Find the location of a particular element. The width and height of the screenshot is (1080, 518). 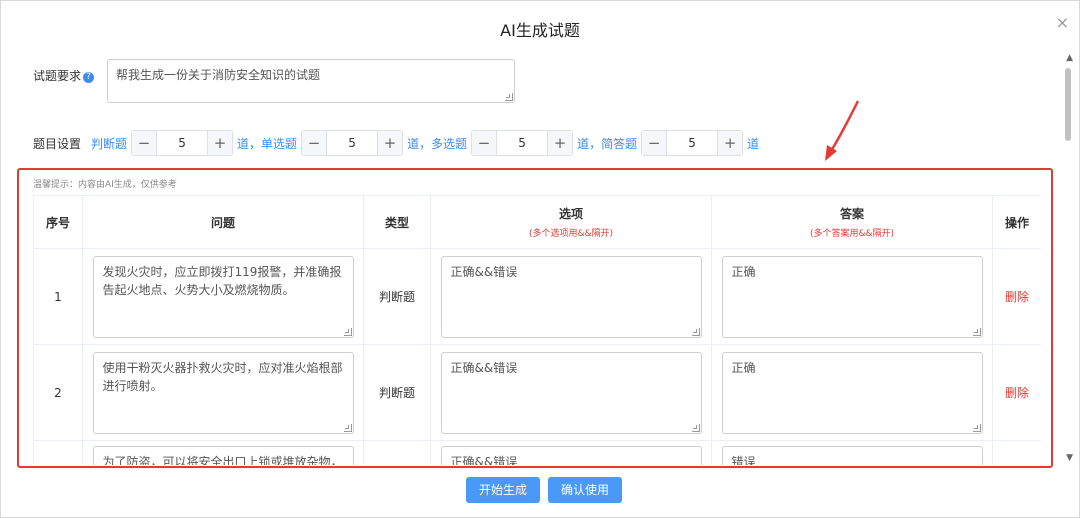

requirement-text: 帮我生成一份关于消防安全知识的试题 is located at coordinates (218, 75).